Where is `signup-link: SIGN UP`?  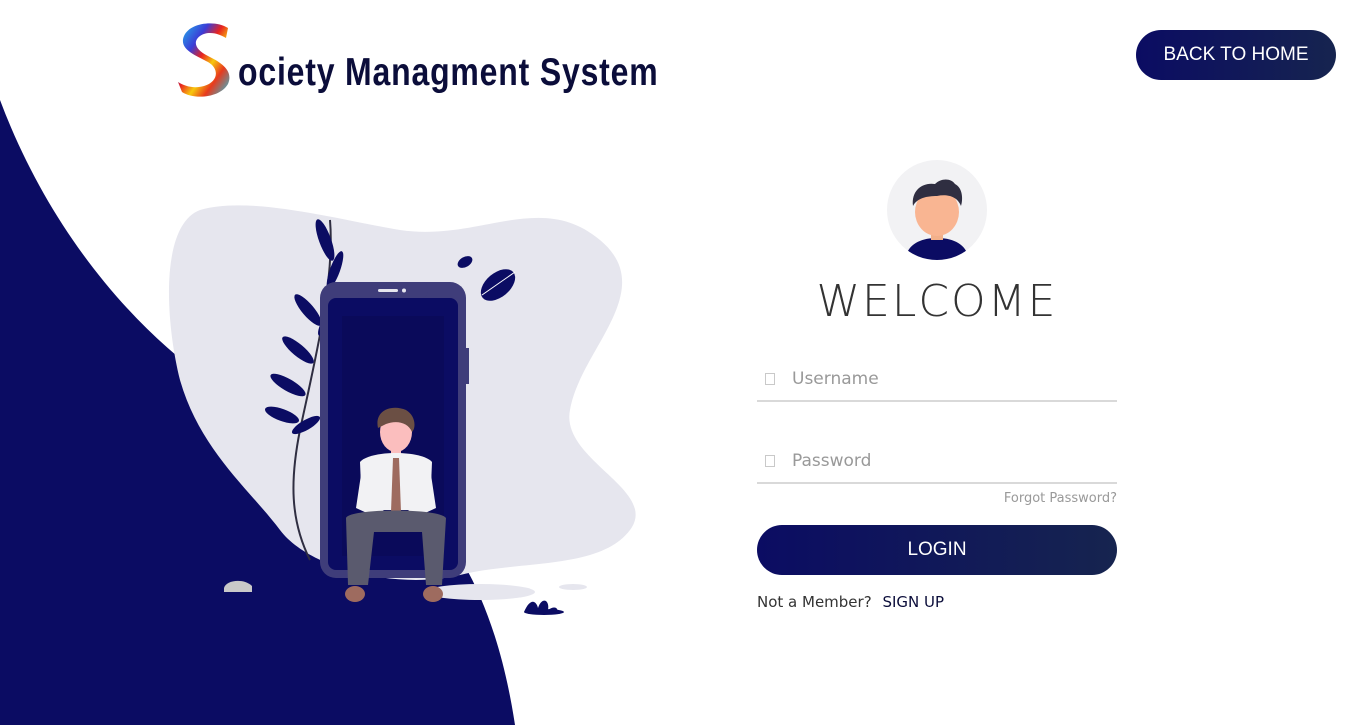
signup-link: SIGN UP is located at coordinates (913, 602).